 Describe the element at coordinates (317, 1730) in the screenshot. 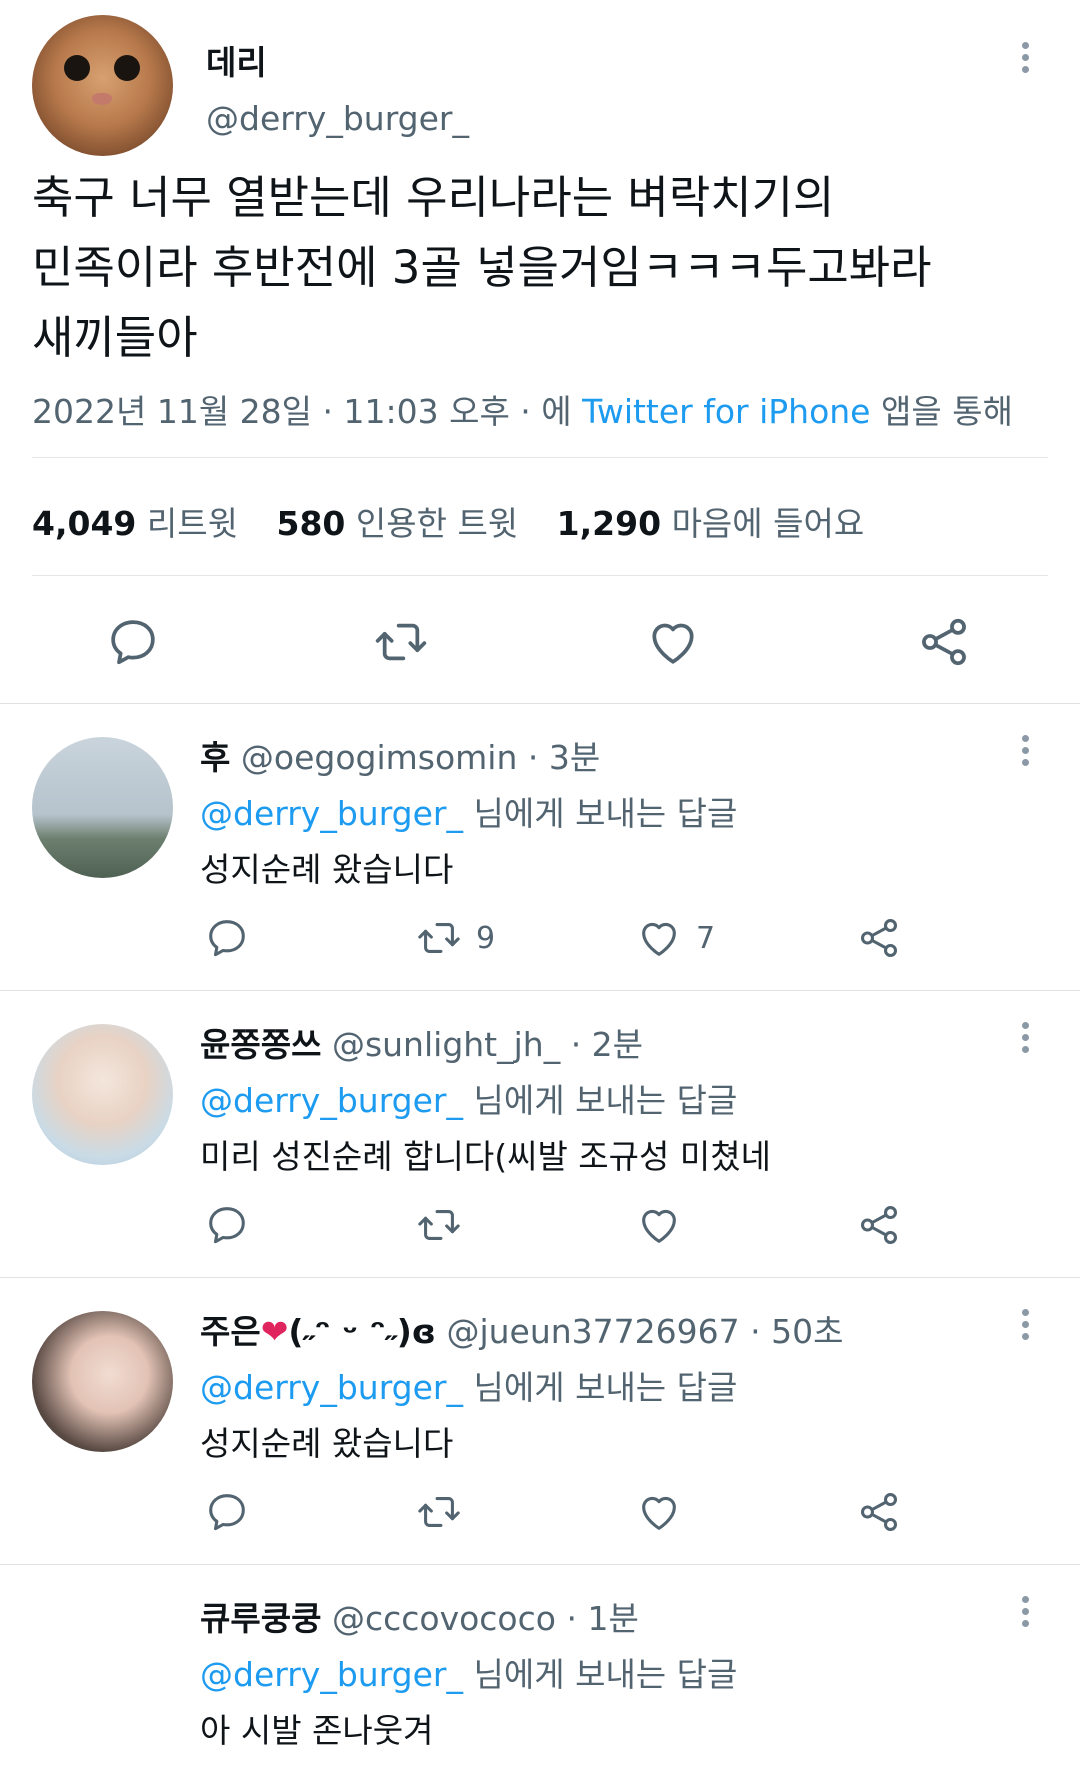

I see `reply-text: 아 시발 존나웃겨` at that location.